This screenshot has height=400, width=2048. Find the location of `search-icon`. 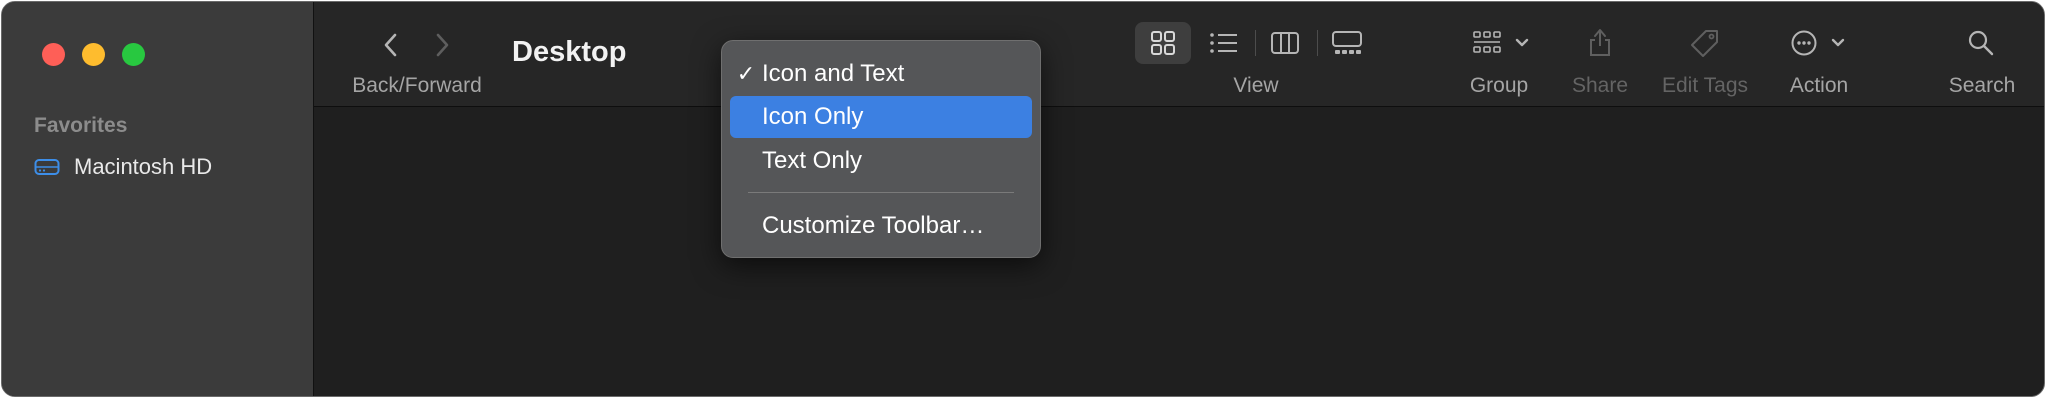

search-icon is located at coordinates (1981, 43).